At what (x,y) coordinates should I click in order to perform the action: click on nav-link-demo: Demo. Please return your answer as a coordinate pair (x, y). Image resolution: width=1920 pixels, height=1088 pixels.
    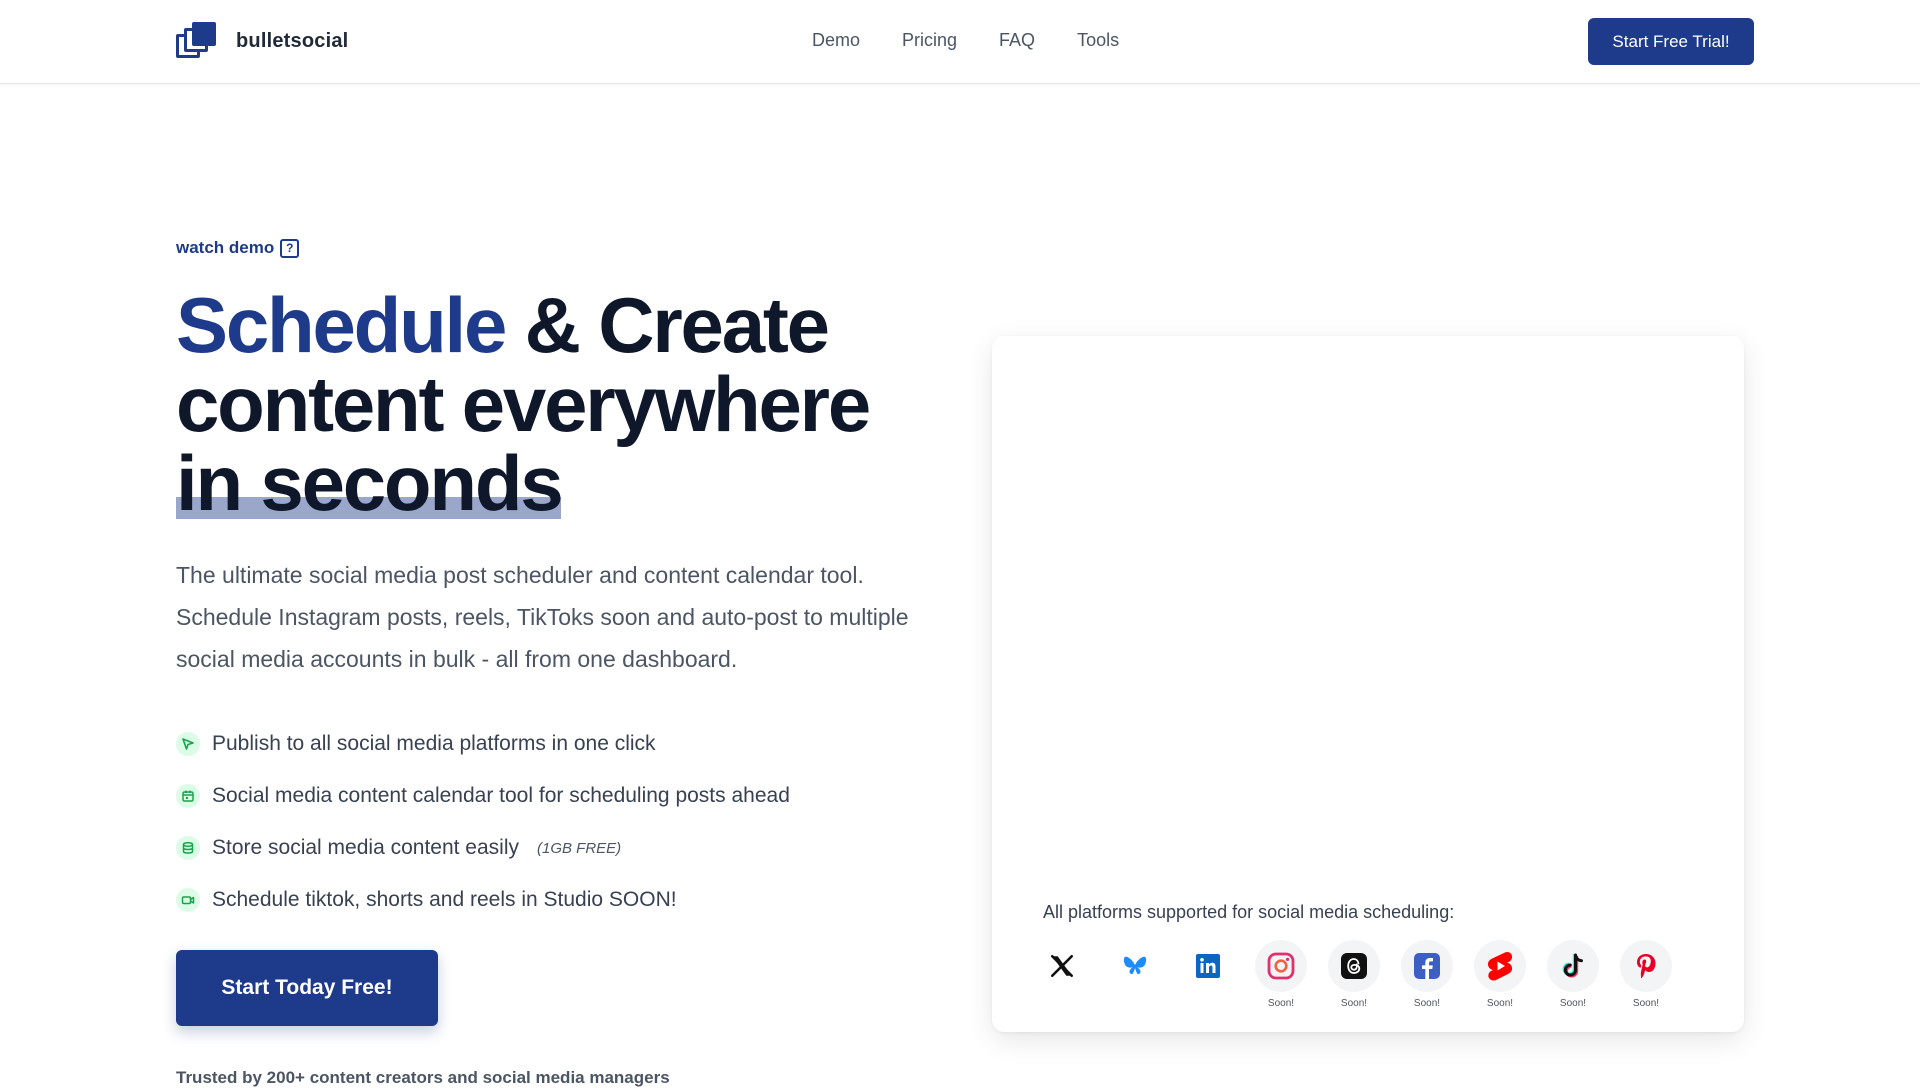
    Looking at the image, I should click on (836, 40).